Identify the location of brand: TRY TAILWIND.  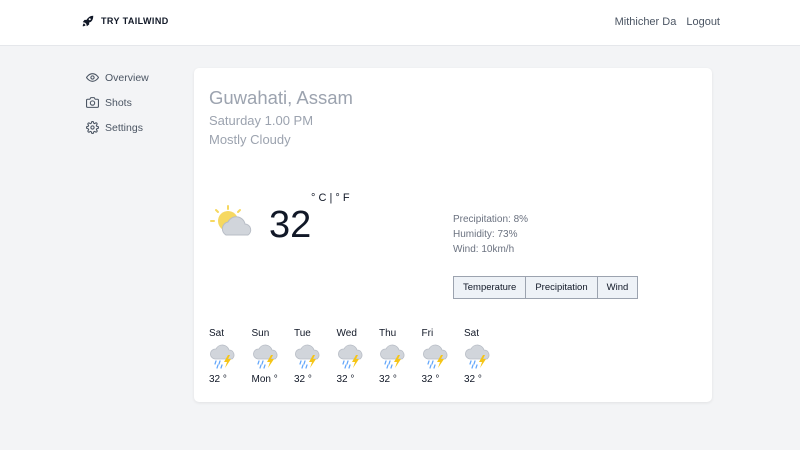
(125, 21).